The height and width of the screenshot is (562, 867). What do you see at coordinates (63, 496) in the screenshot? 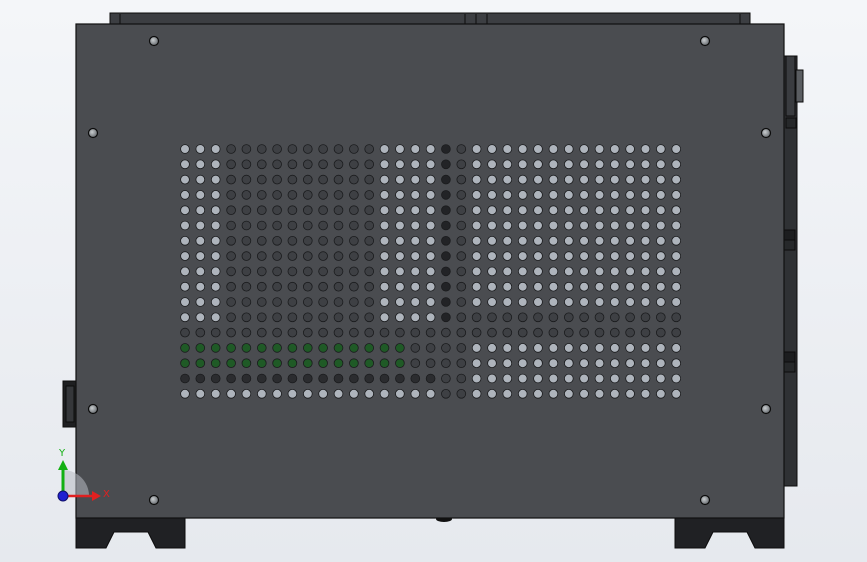
I see `z-axis-dot` at bounding box center [63, 496].